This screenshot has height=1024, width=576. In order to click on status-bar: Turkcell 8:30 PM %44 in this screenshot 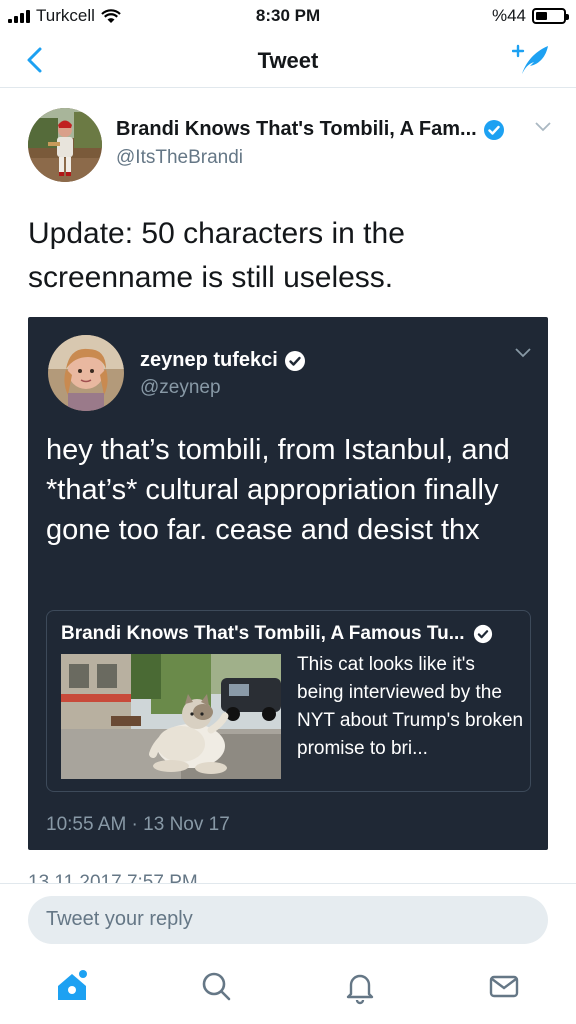, I will do `click(288, 17)`.